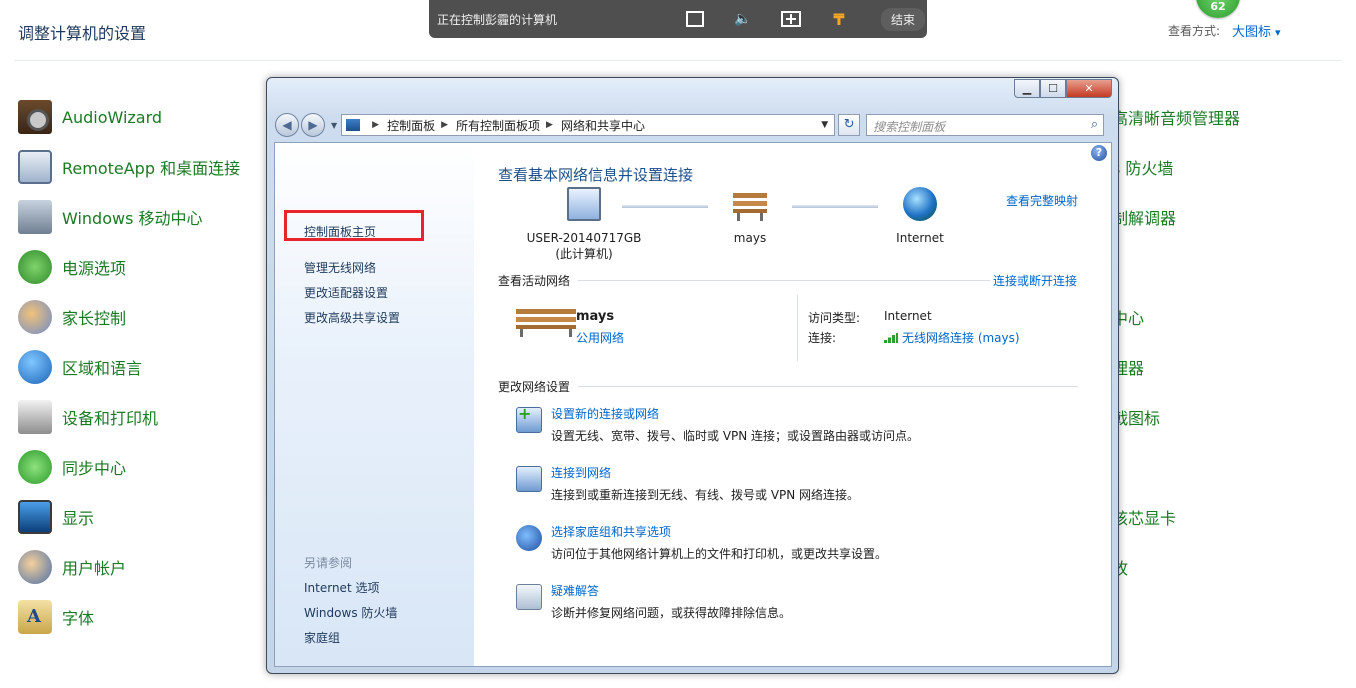 The height and width of the screenshot is (688, 1356). I want to click on end-session-button: 结束, so click(903, 19).